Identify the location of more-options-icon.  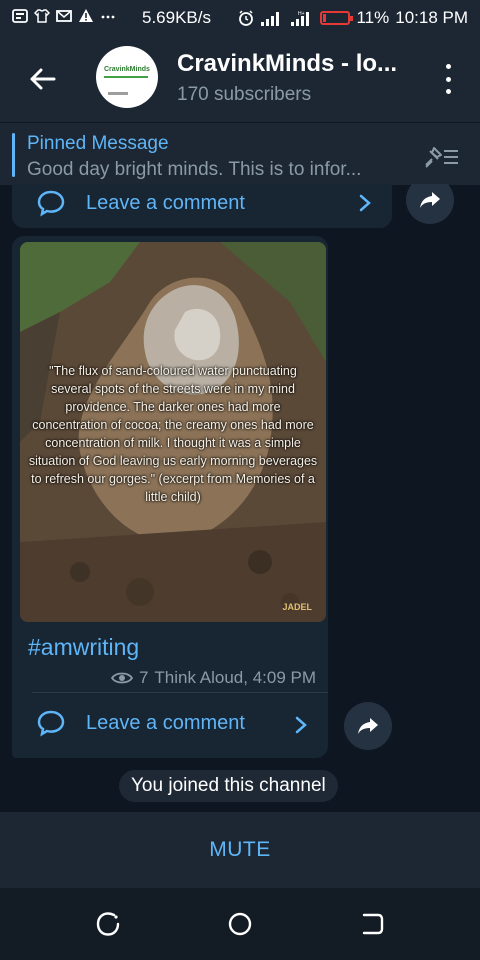
(448, 79).